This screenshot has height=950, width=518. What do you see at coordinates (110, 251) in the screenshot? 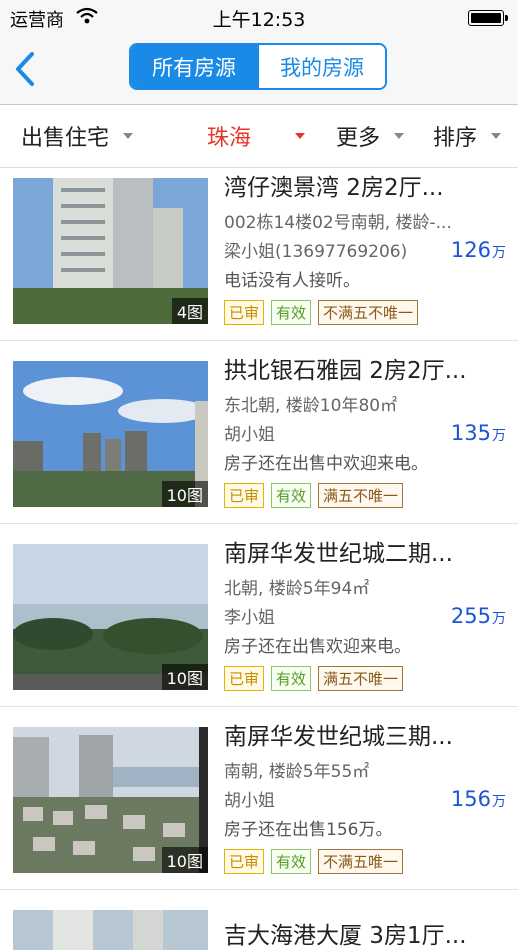
I see `listing-photo: 4图` at bounding box center [110, 251].